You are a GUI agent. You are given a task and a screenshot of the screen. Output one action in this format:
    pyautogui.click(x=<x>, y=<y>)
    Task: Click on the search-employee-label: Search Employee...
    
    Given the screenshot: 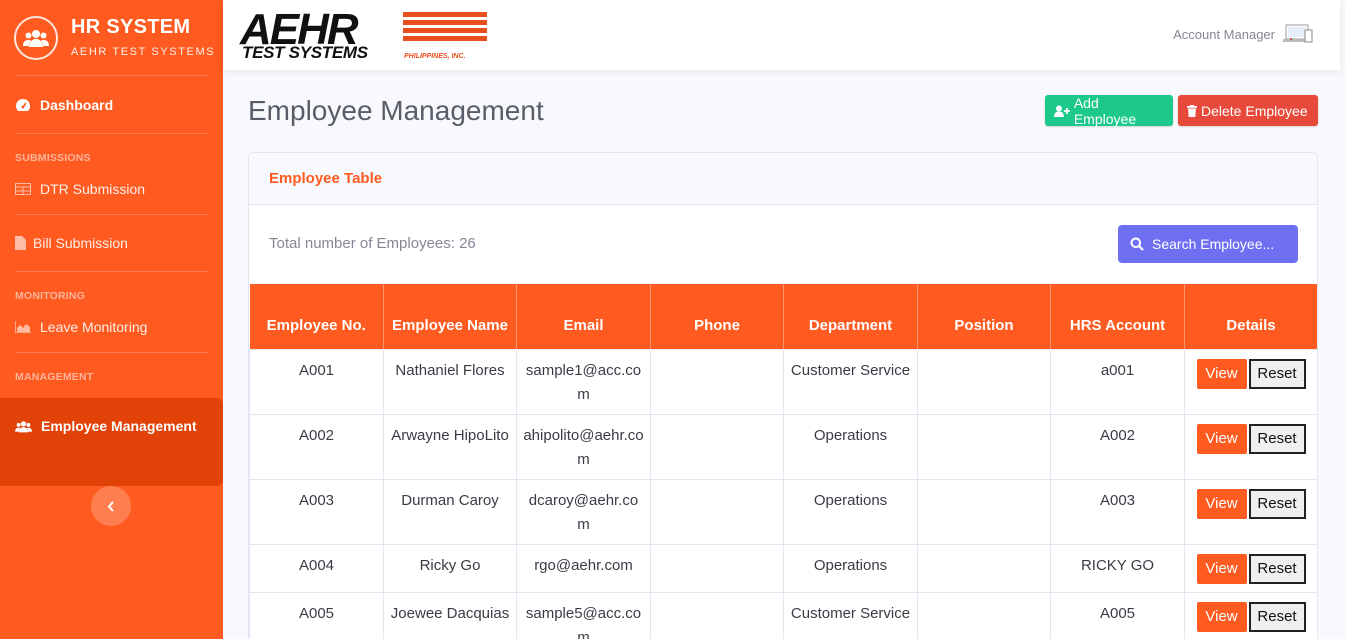 What is the action you would take?
    pyautogui.click(x=1213, y=244)
    